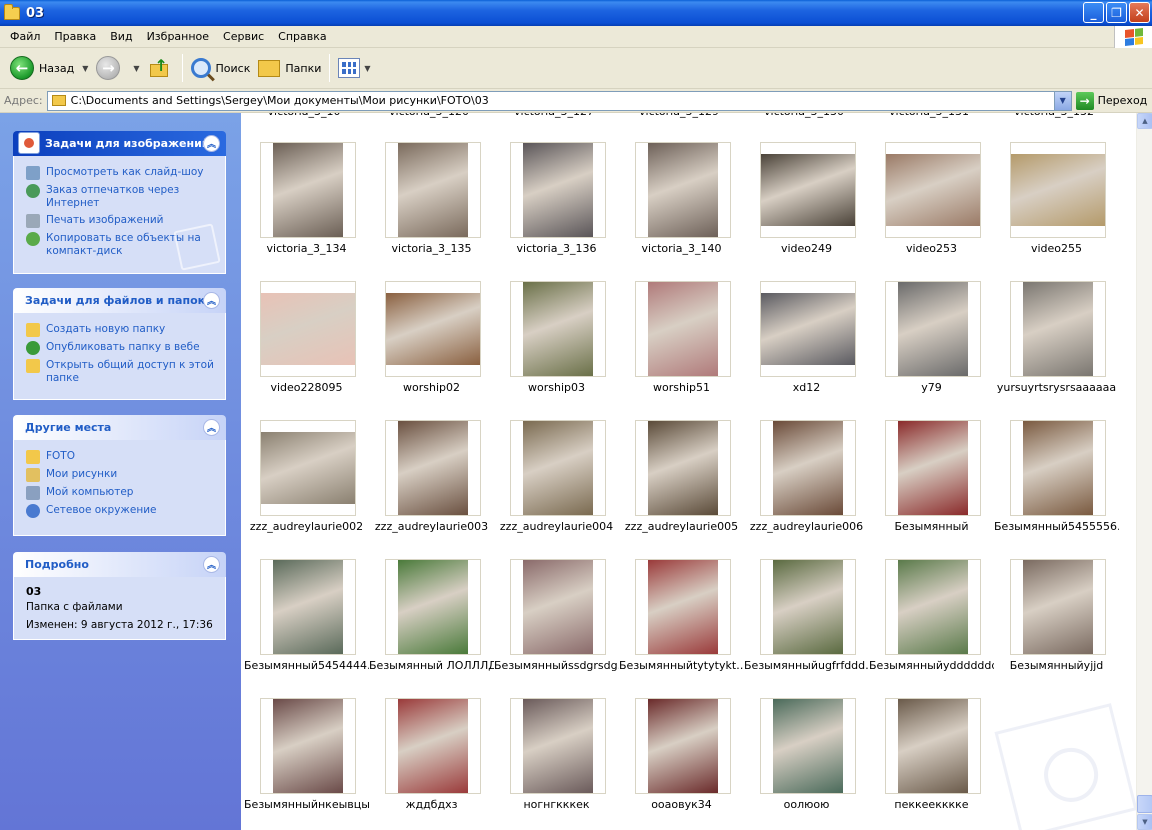  I want to click on place-foto: FOTO, so click(121, 457).